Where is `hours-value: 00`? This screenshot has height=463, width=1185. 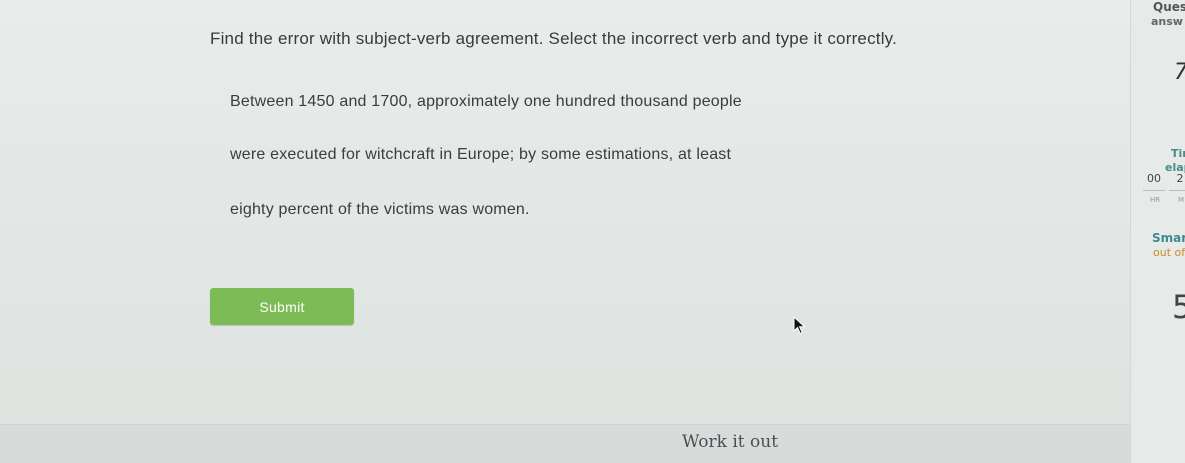
hours-value: 00 is located at coordinates (1154, 179).